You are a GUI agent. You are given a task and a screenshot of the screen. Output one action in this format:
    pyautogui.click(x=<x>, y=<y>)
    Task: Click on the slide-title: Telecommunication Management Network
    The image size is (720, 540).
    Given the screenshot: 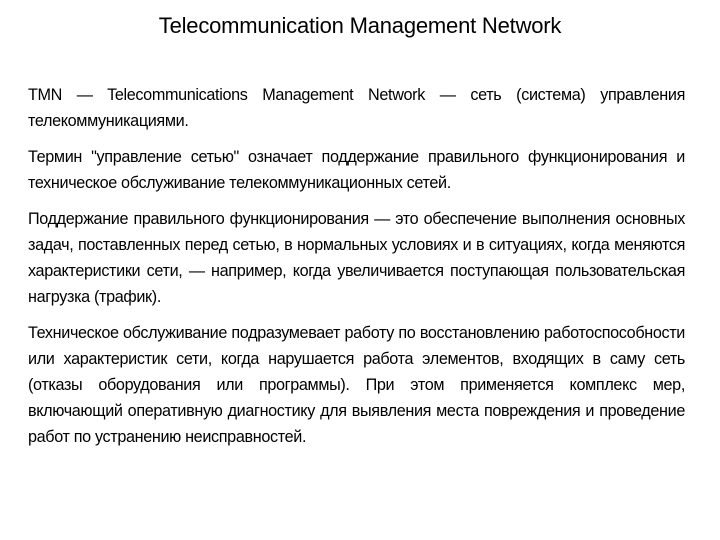 What is the action you would take?
    pyautogui.click(x=360, y=25)
    